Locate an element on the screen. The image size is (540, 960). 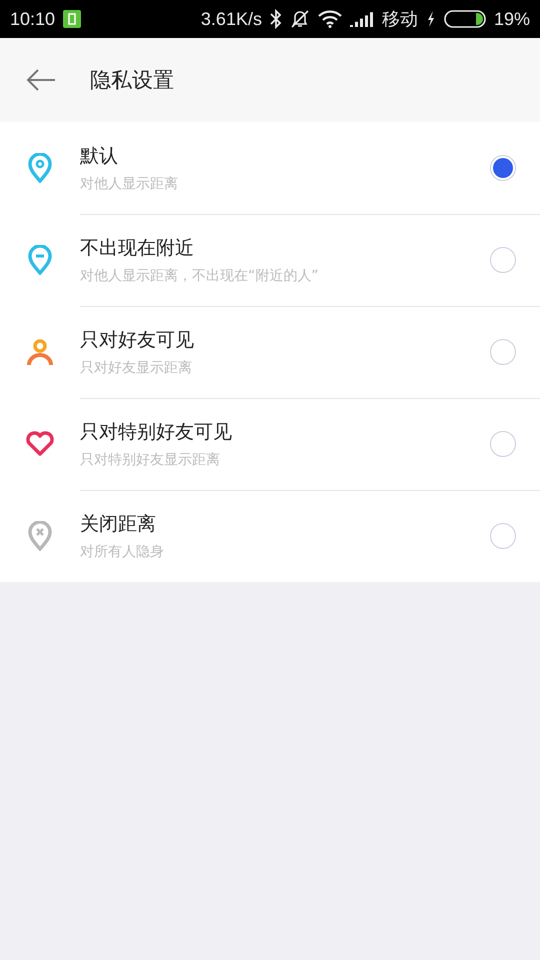
network-speed: 3.61K/s is located at coordinates (231, 19).